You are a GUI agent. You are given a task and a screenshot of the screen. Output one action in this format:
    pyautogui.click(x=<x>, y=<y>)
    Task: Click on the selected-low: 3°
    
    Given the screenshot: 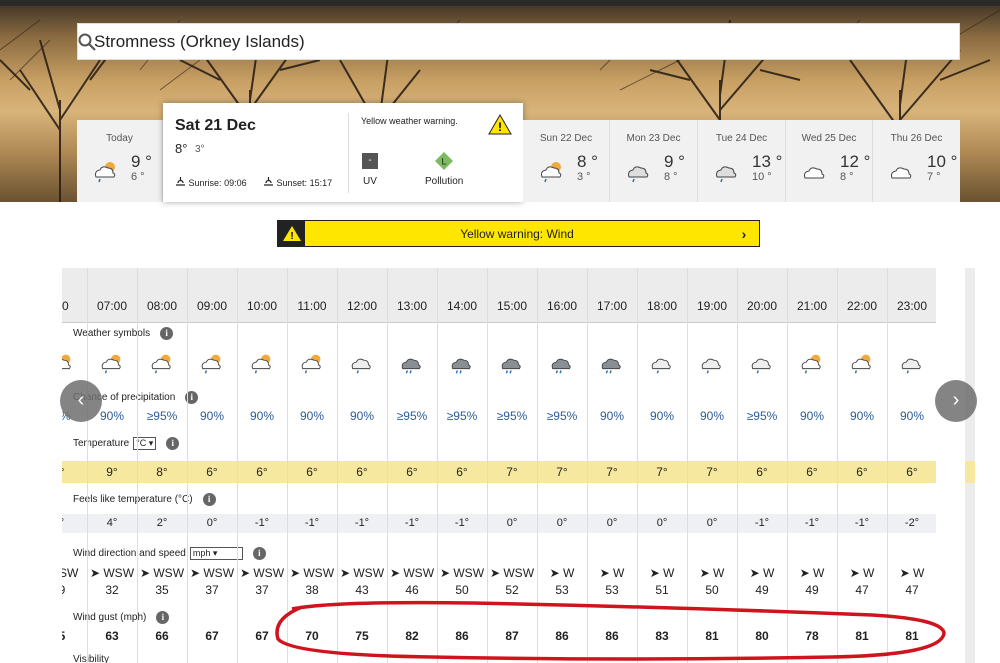 What is the action you would take?
    pyautogui.click(x=200, y=149)
    